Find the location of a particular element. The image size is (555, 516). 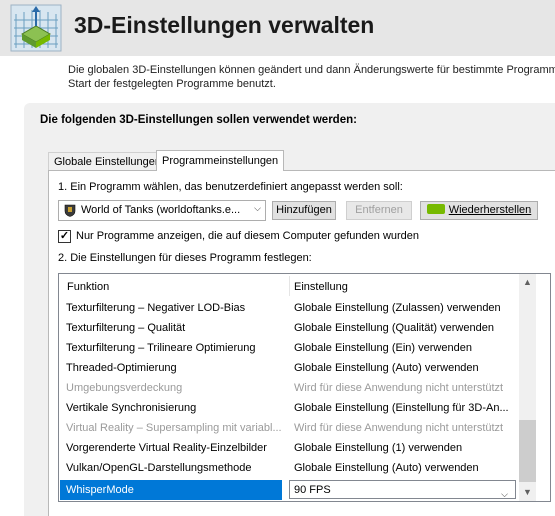

scroll-down-icon: ▼ is located at coordinates (527, 492).